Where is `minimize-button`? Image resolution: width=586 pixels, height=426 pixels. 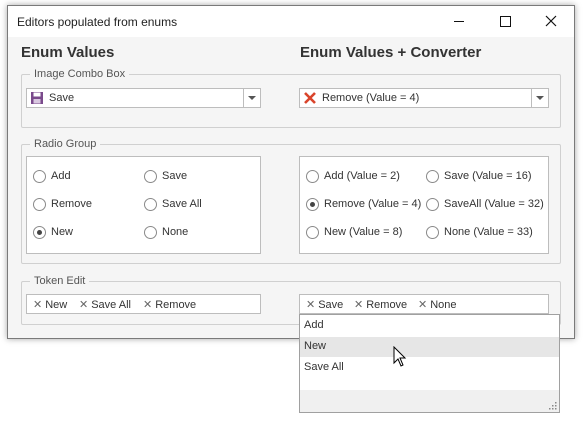
minimize-button is located at coordinates (459, 21).